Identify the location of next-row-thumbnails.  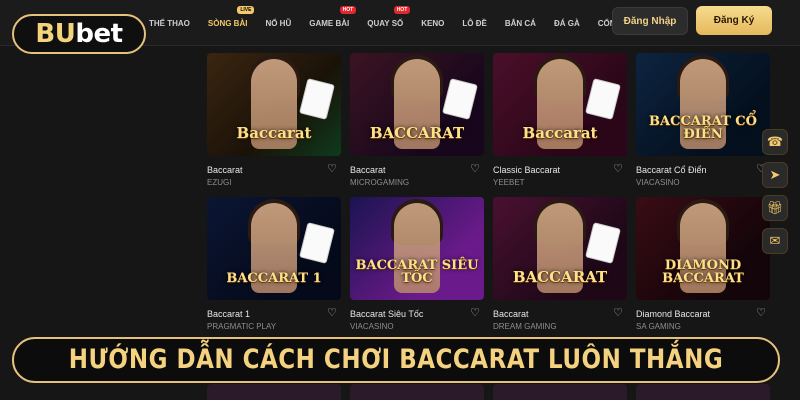
(489, 392).